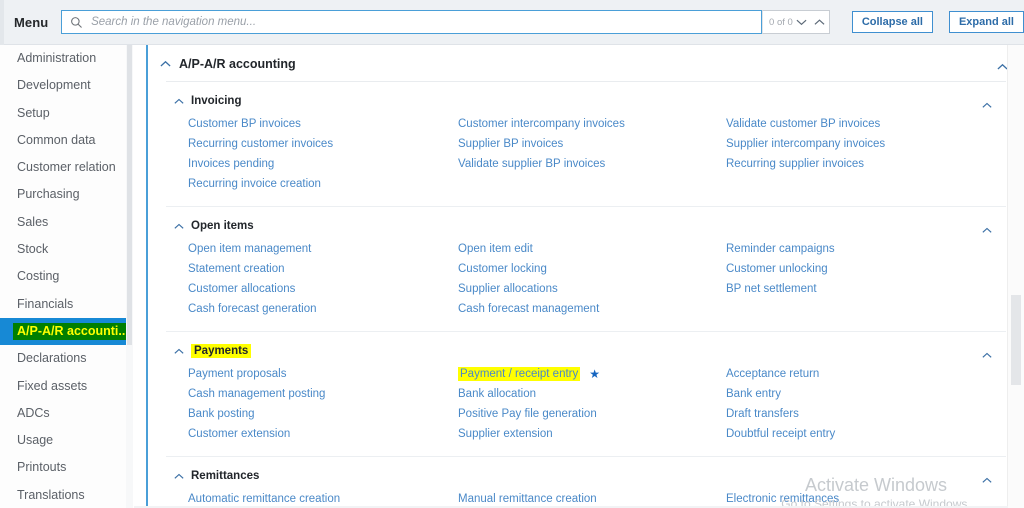 The image size is (1024, 508). I want to click on sidebar-item-printouts: Printouts, so click(66, 467).